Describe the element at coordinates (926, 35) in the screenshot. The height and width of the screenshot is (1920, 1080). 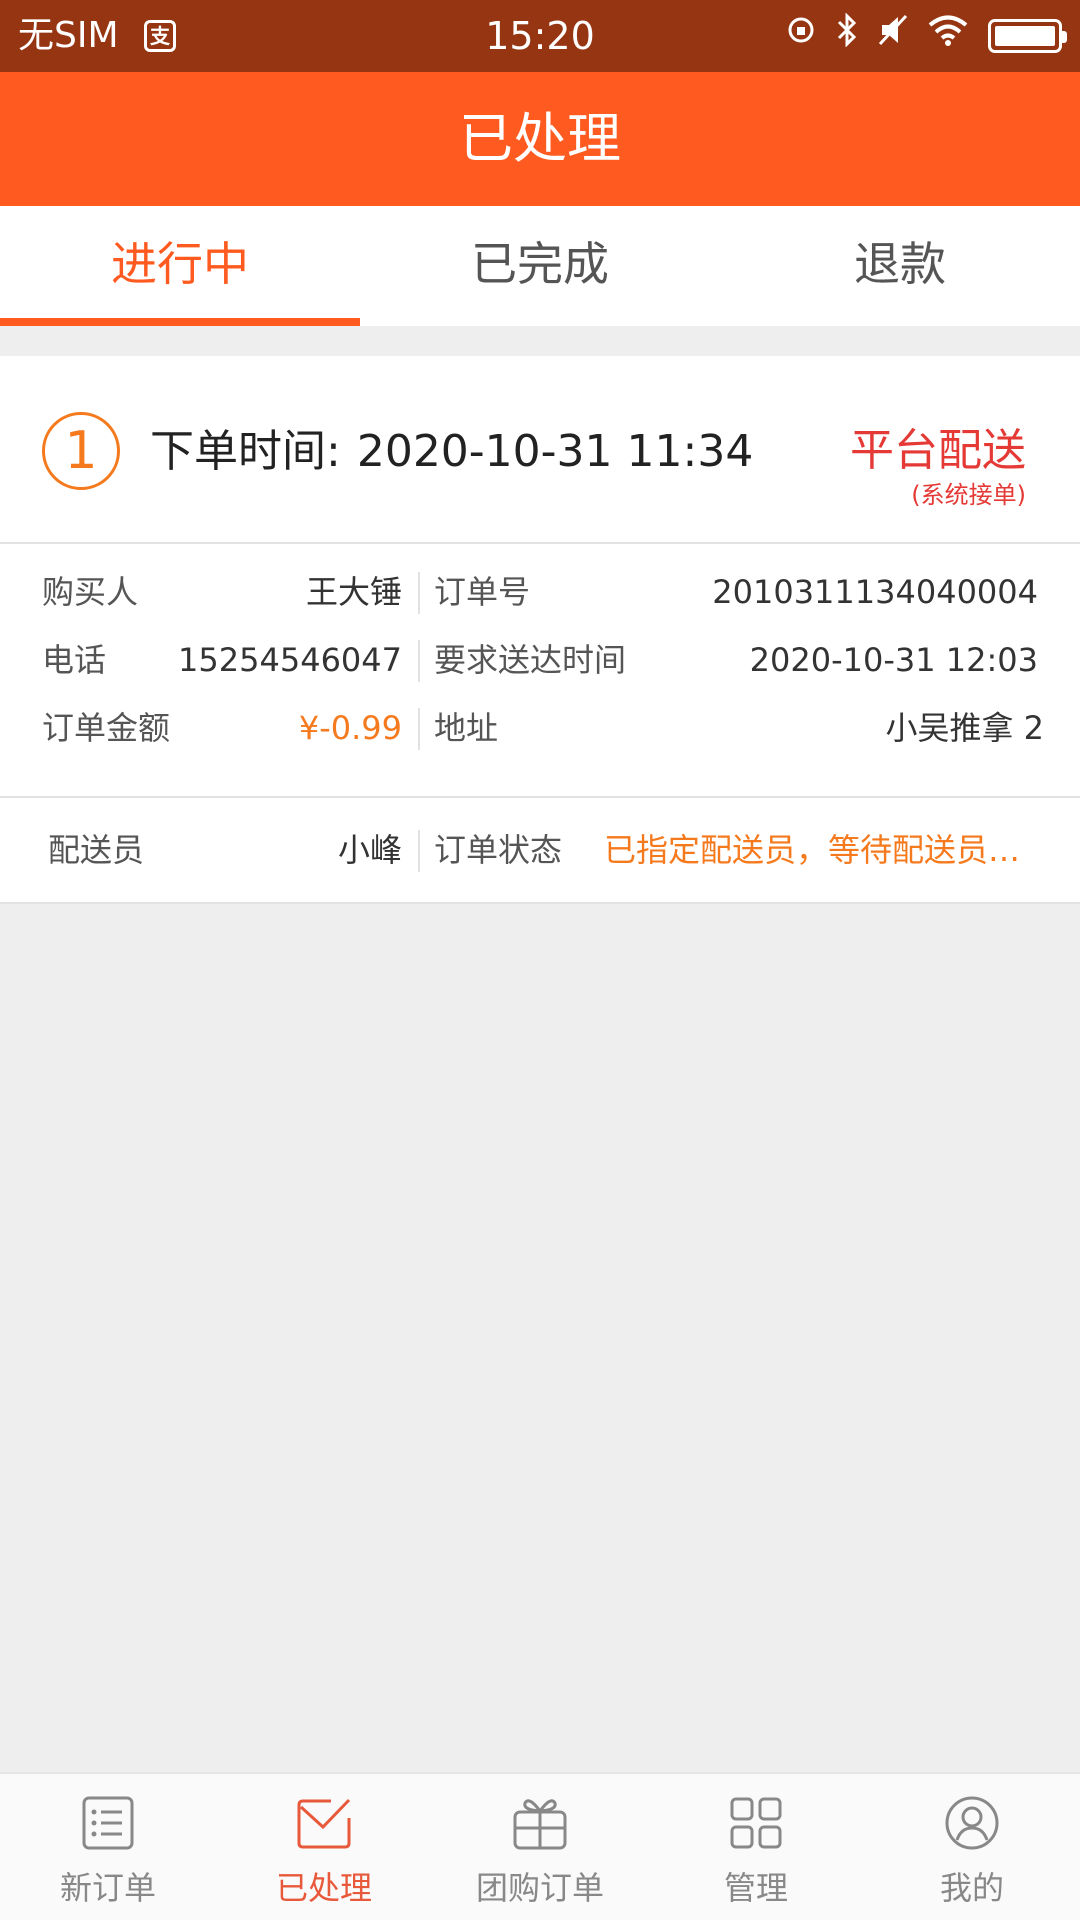
I see `status-icons` at that location.